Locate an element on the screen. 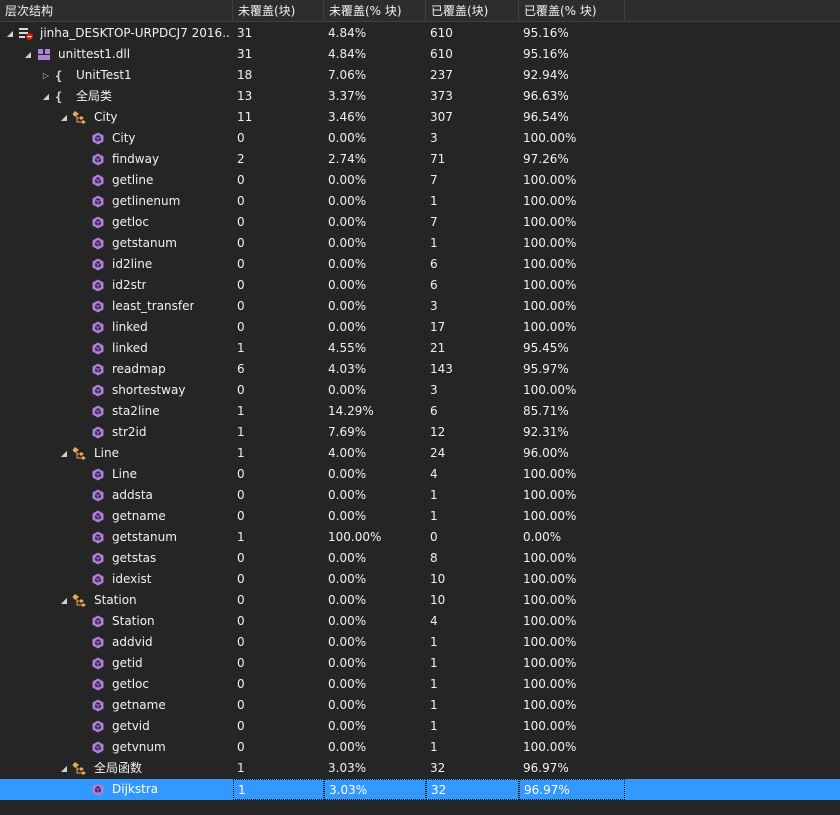 This screenshot has height=815, width=840. column-header-covered-percent: 已覆盖(% 块) is located at coordinates (572, 11).